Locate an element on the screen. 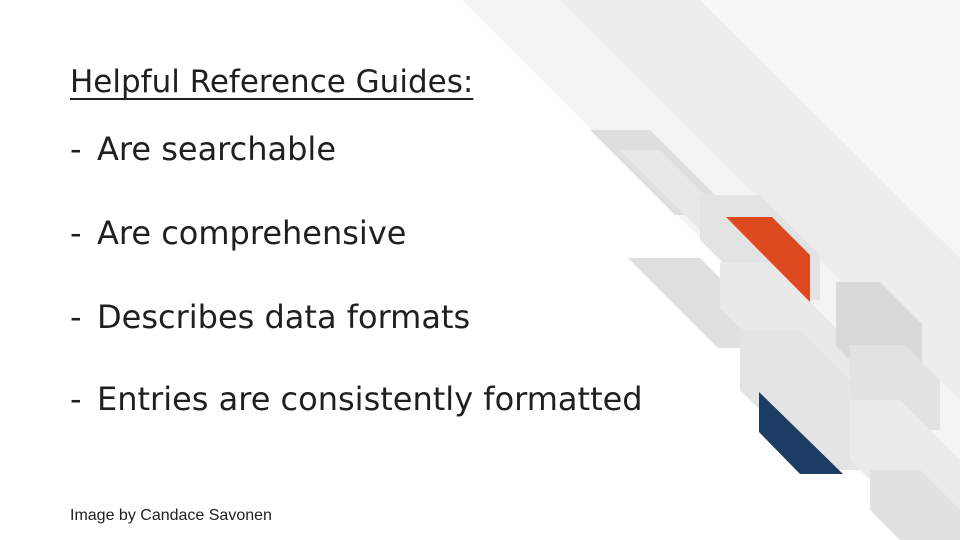 The image size is (960, 540). bullet-item: - Describes data formats is located at coordinates (270, 317).